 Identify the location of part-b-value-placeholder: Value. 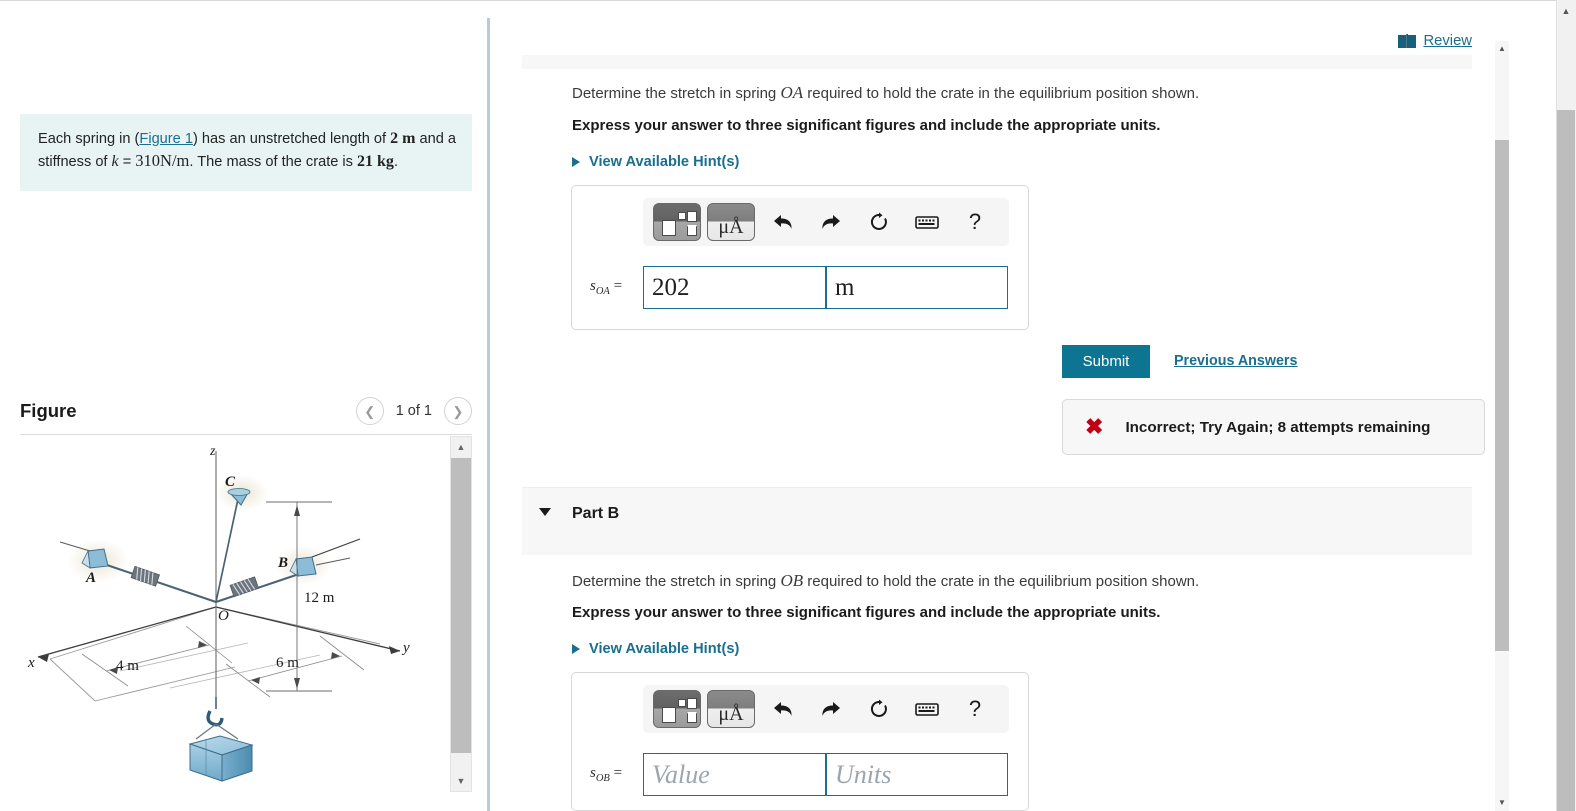
(681, 774).